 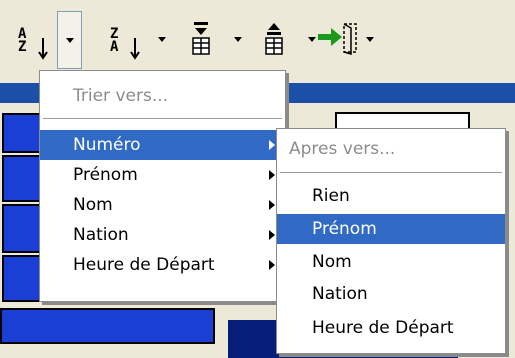 I want to click on menu-item-nation: Nation, so click(x=162, y=235).